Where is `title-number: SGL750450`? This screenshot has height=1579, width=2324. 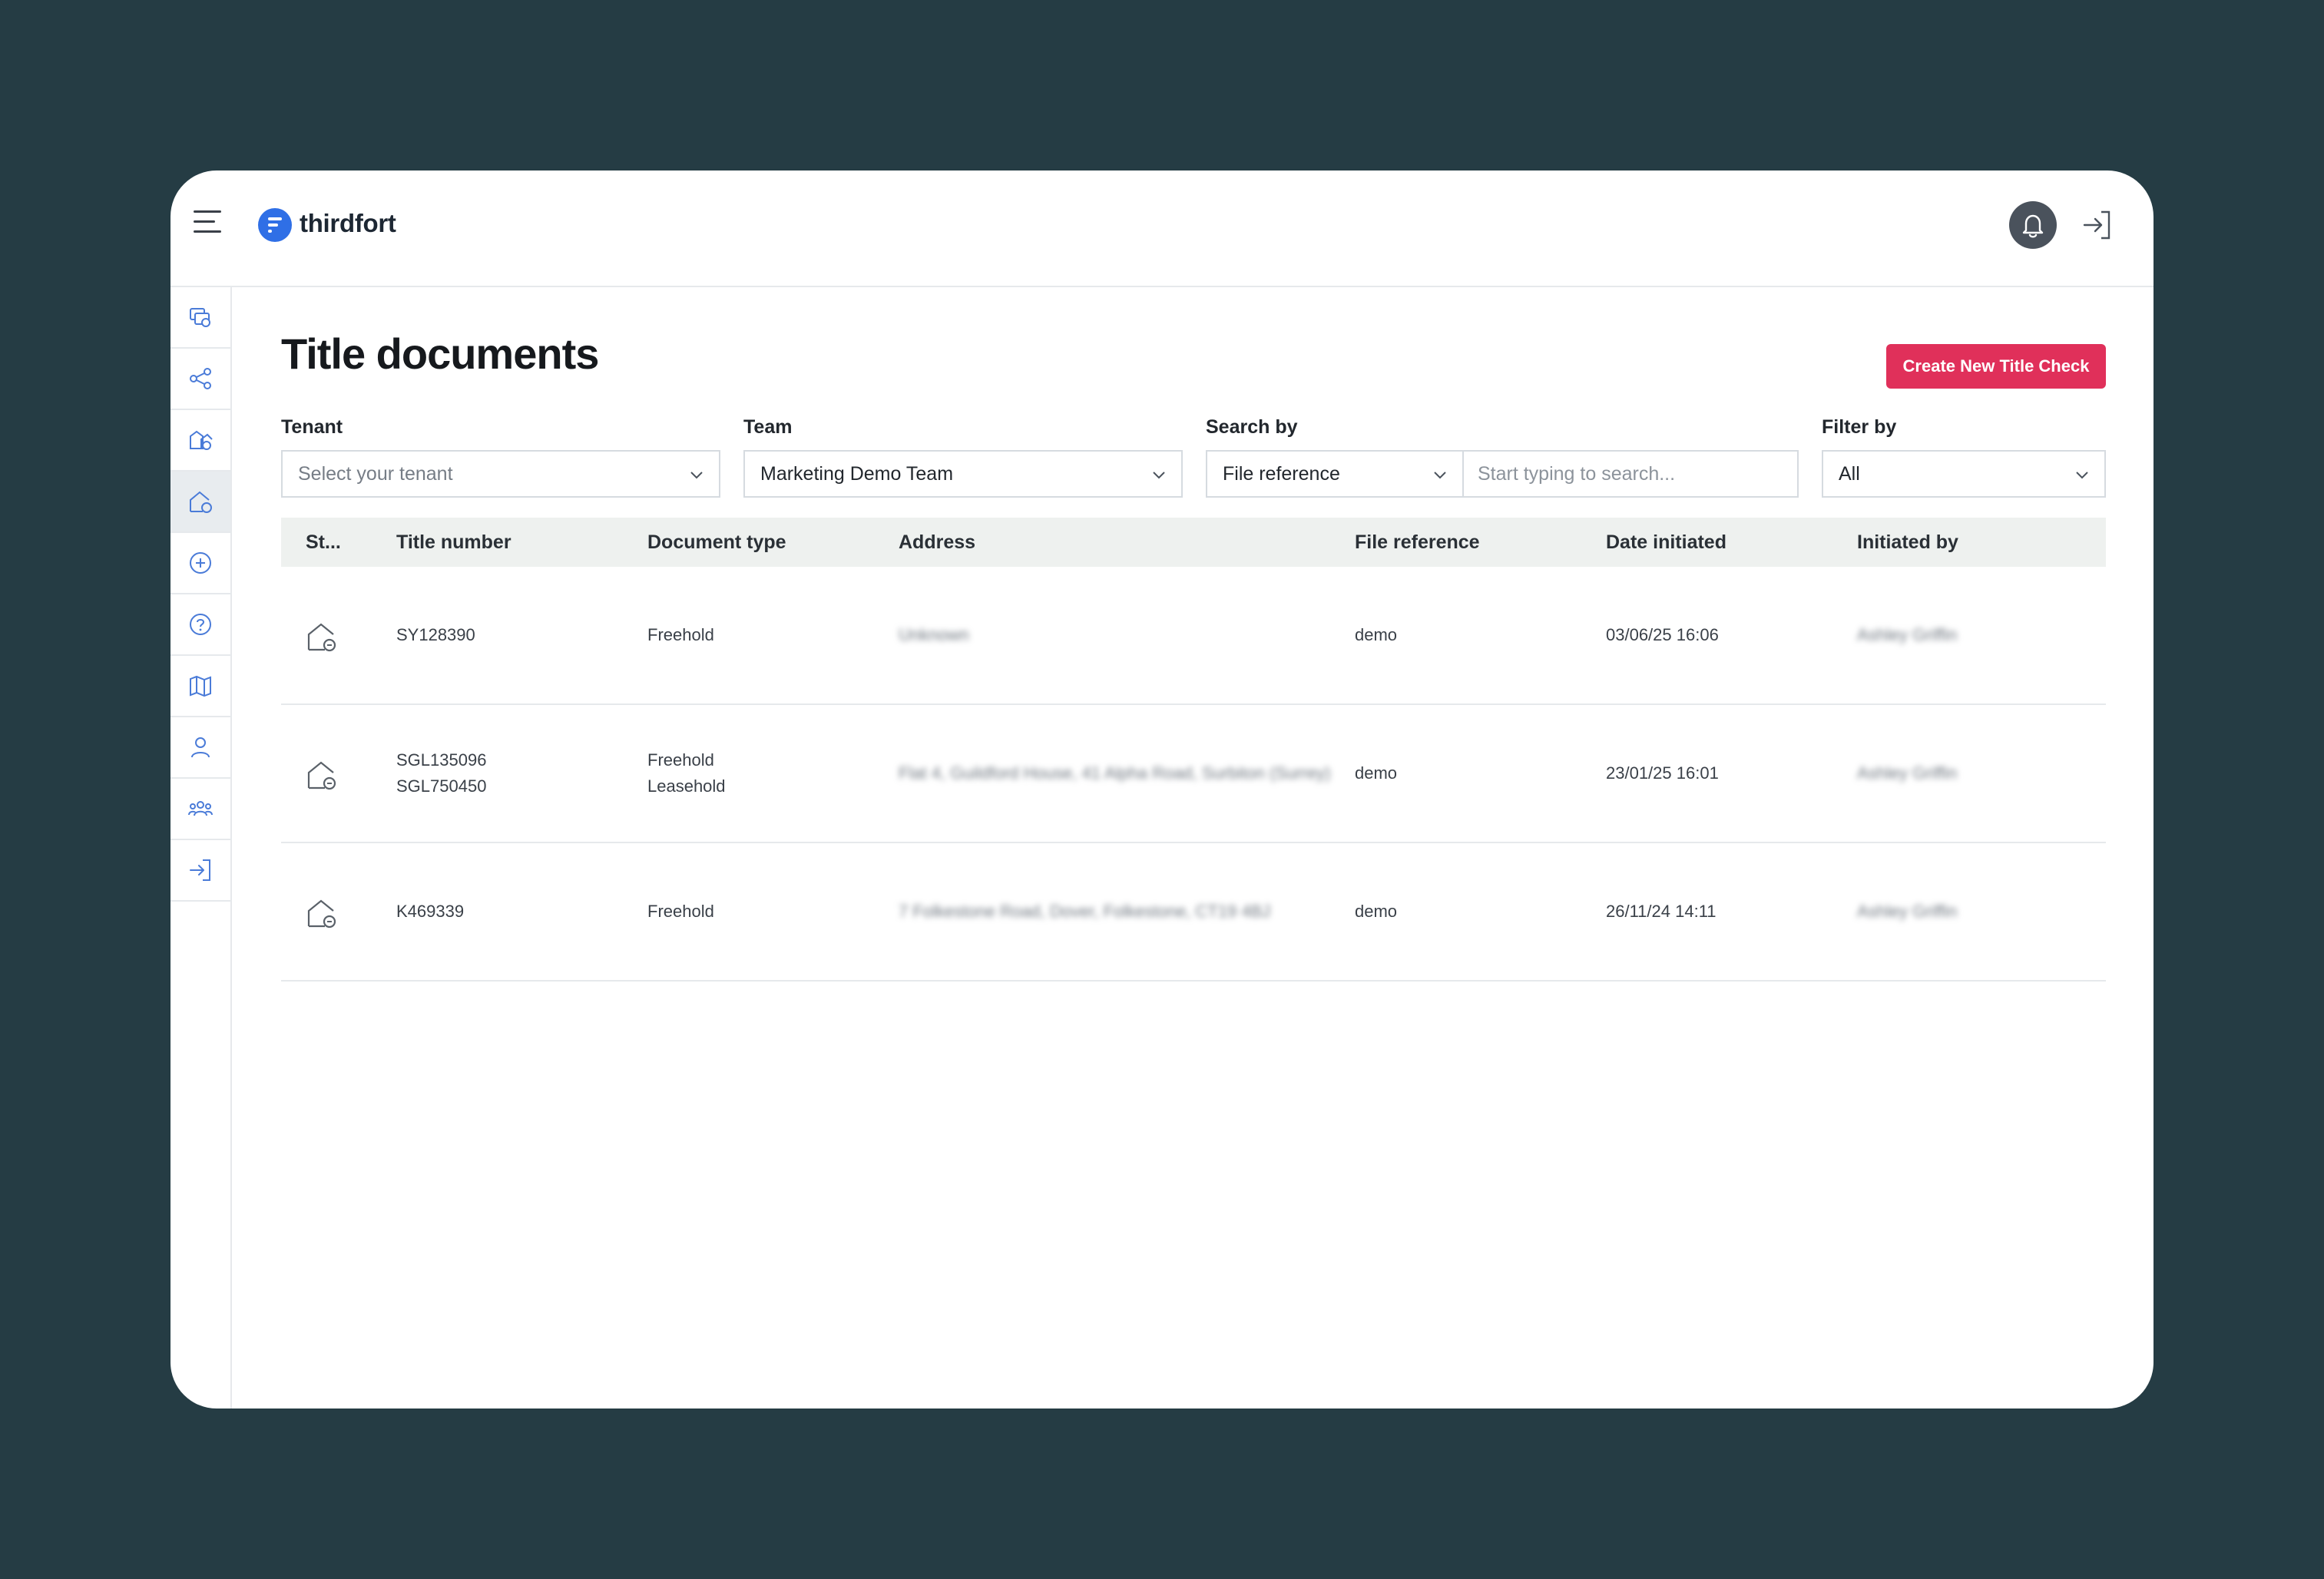 title-number: SGL750450 is located at coordinates (441, 786).